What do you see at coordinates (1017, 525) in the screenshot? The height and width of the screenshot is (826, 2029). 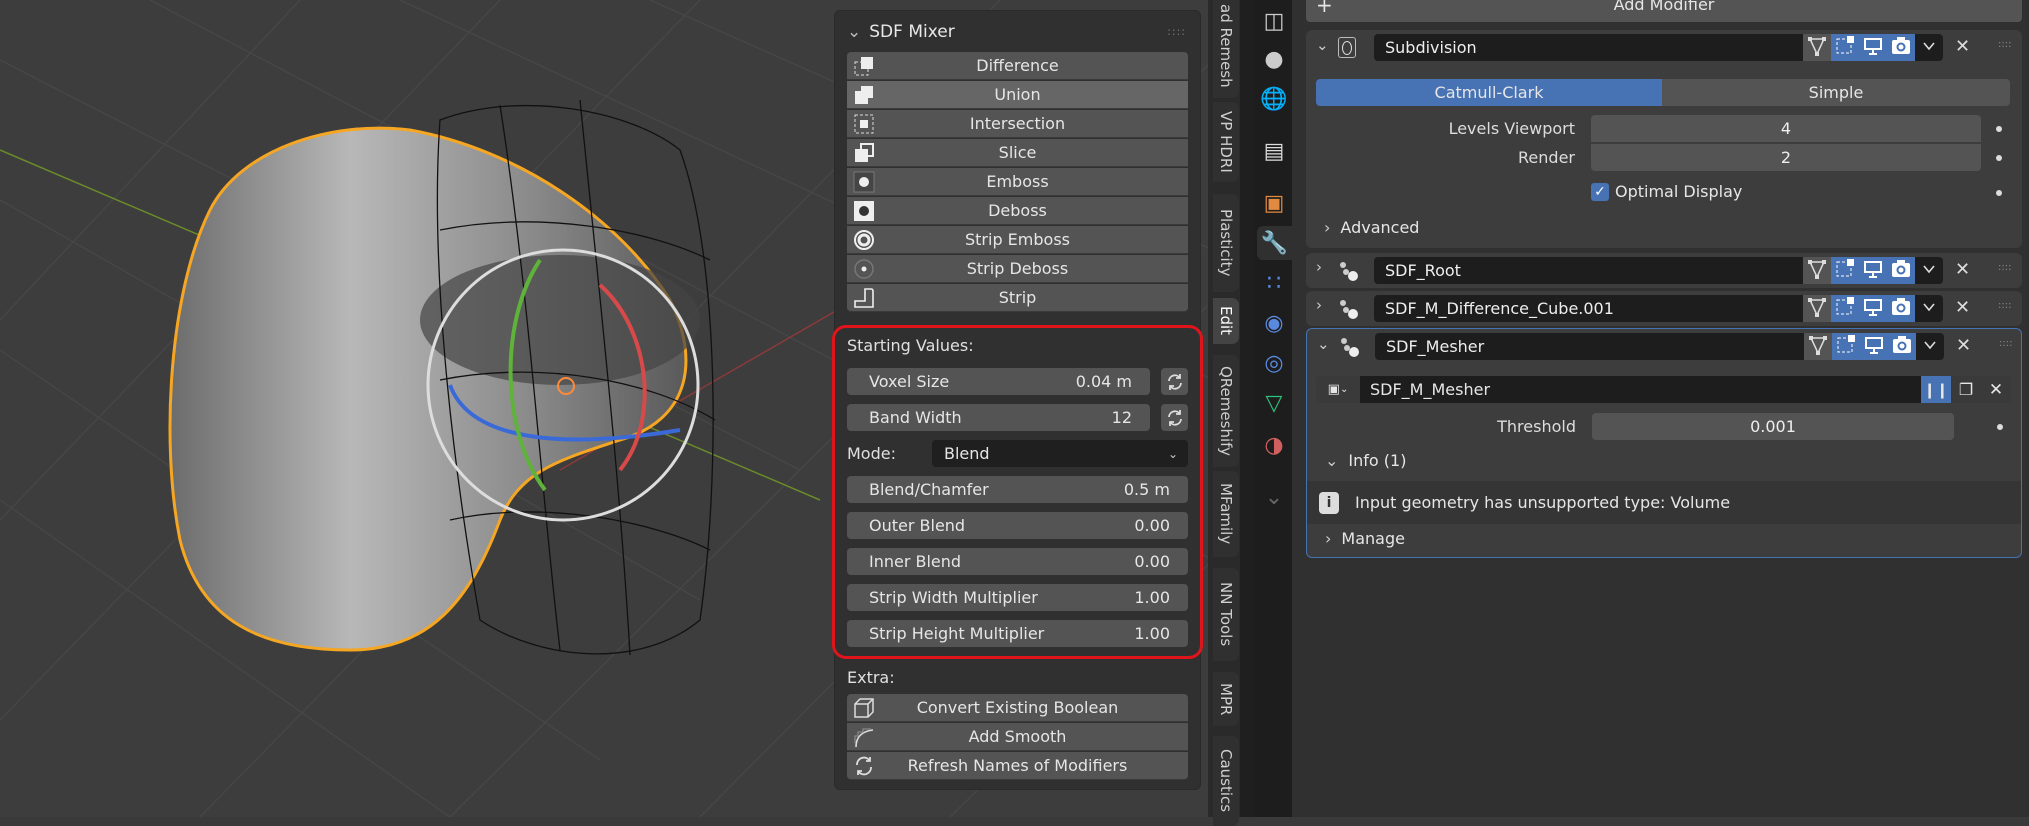 I see `outer-blend-field: Outer Blend 0.00` at bounding box center [1017, 525].